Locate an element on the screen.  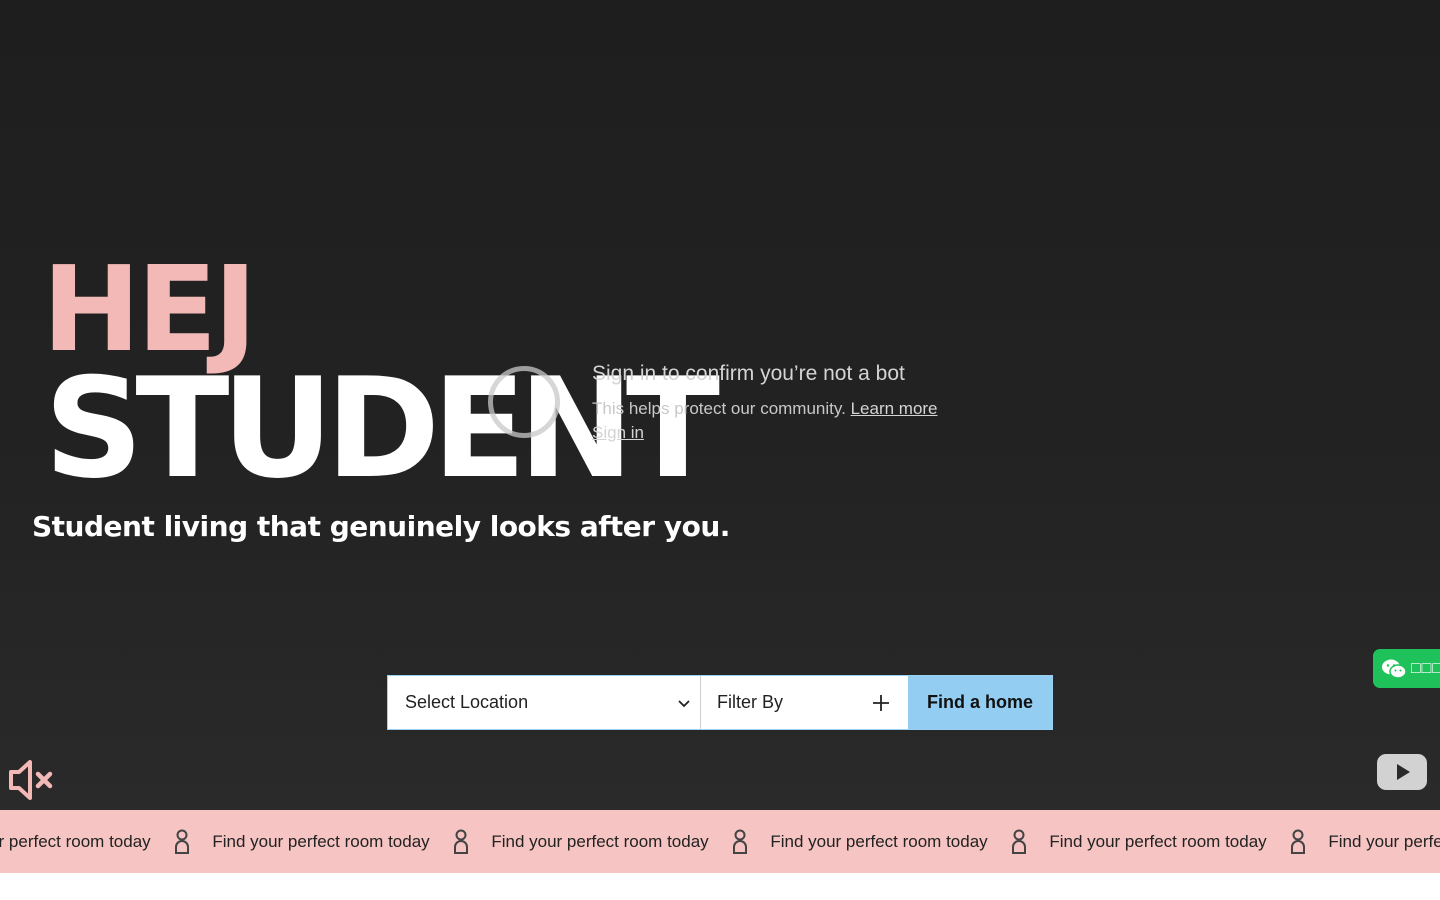
learn-more-link: Learn more is located at coordinates (894, 408).